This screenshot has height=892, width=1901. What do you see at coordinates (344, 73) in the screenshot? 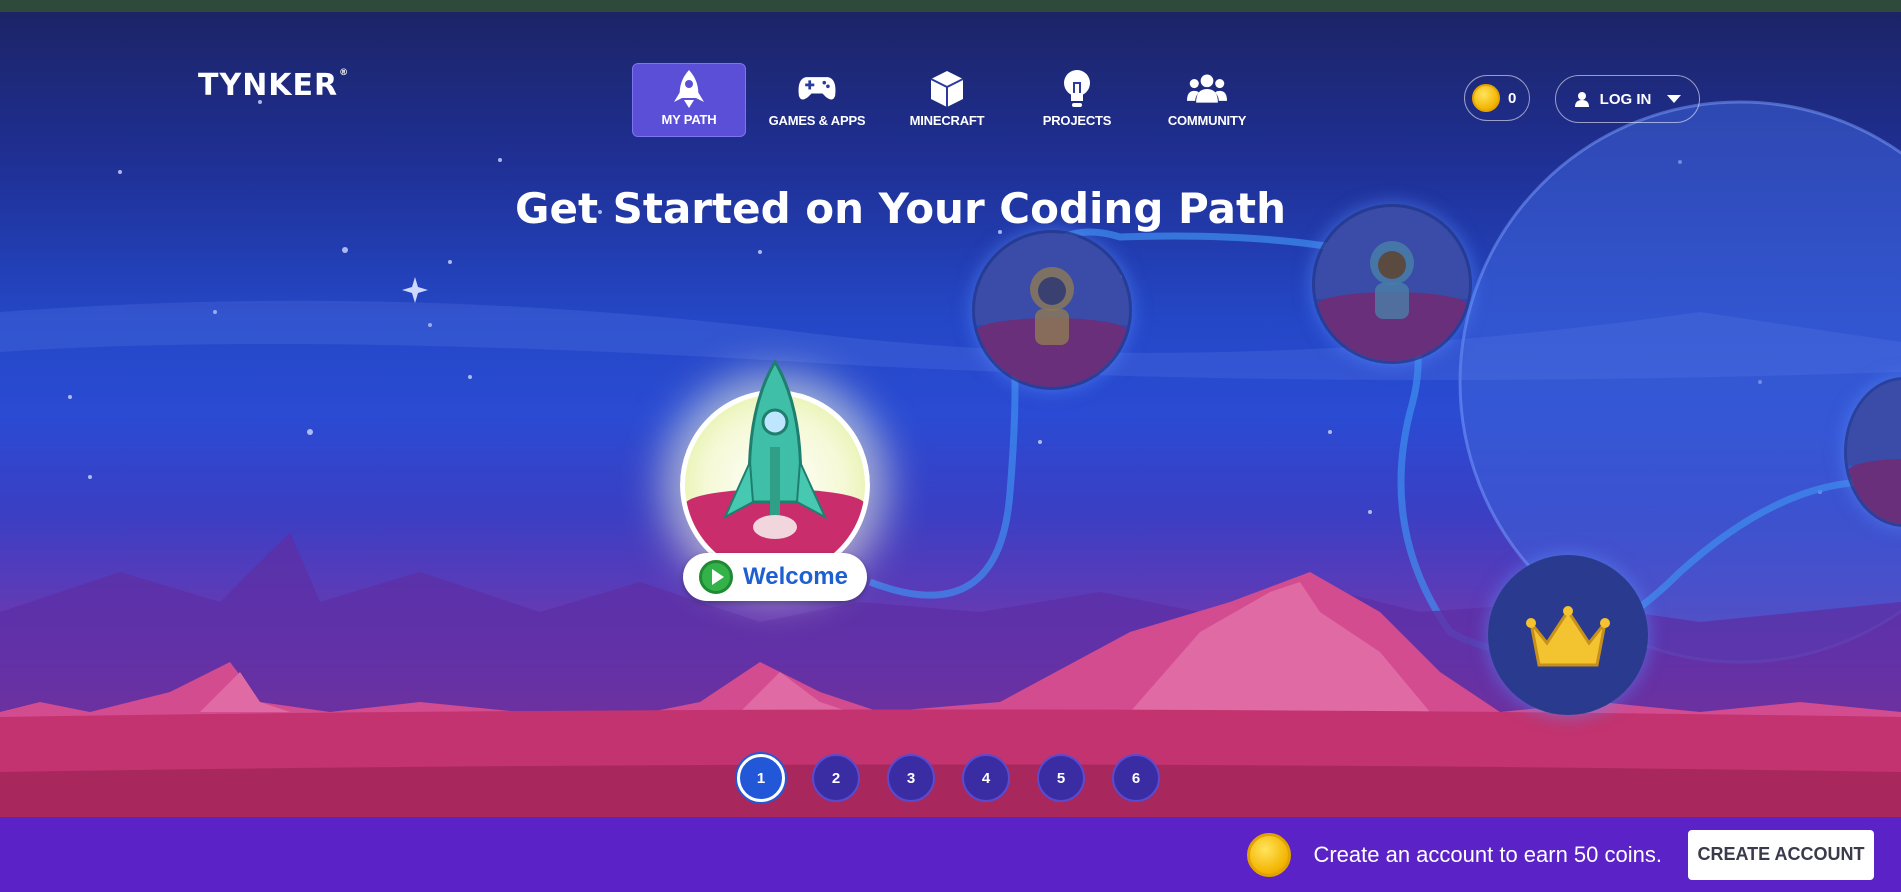
I see `logo-mark: ®` at bounding box center [344, 73].